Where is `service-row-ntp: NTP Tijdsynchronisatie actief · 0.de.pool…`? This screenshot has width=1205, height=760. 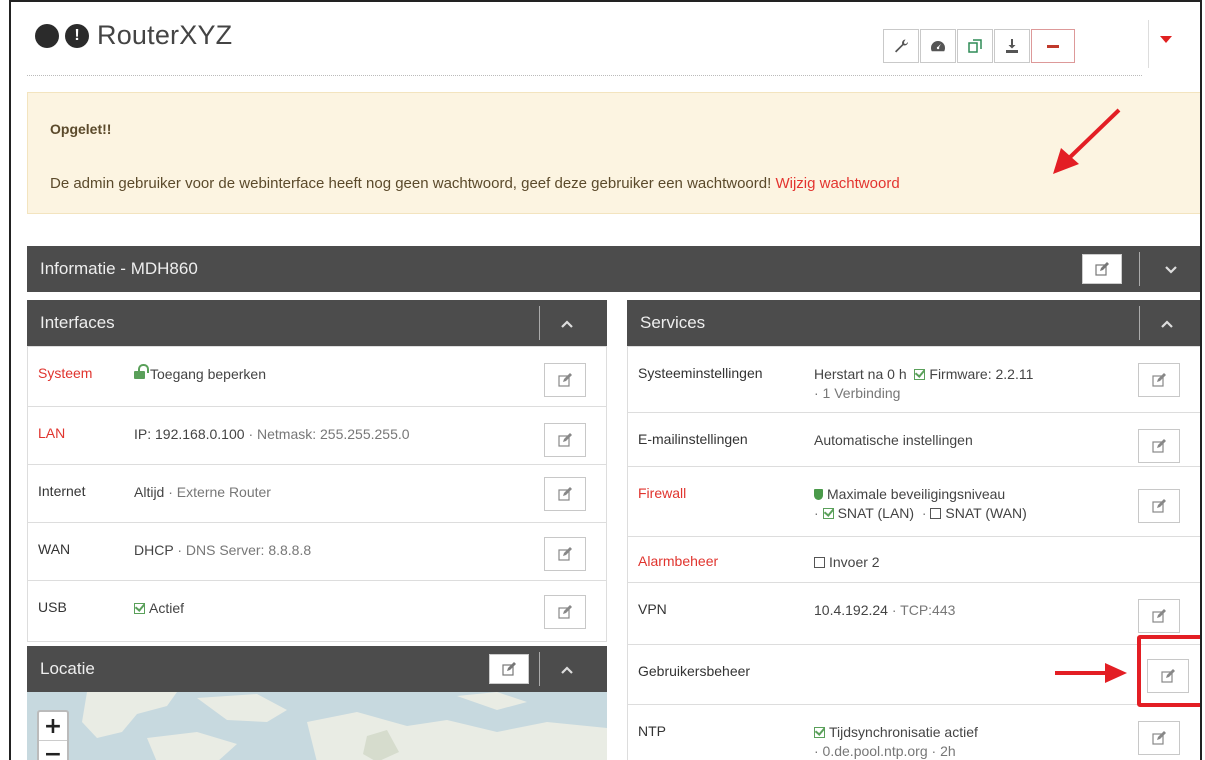
service-row-ntp: NTP Tijdsynchronisatie actief · 0.de.pool… is located at coordinates (914, 732).